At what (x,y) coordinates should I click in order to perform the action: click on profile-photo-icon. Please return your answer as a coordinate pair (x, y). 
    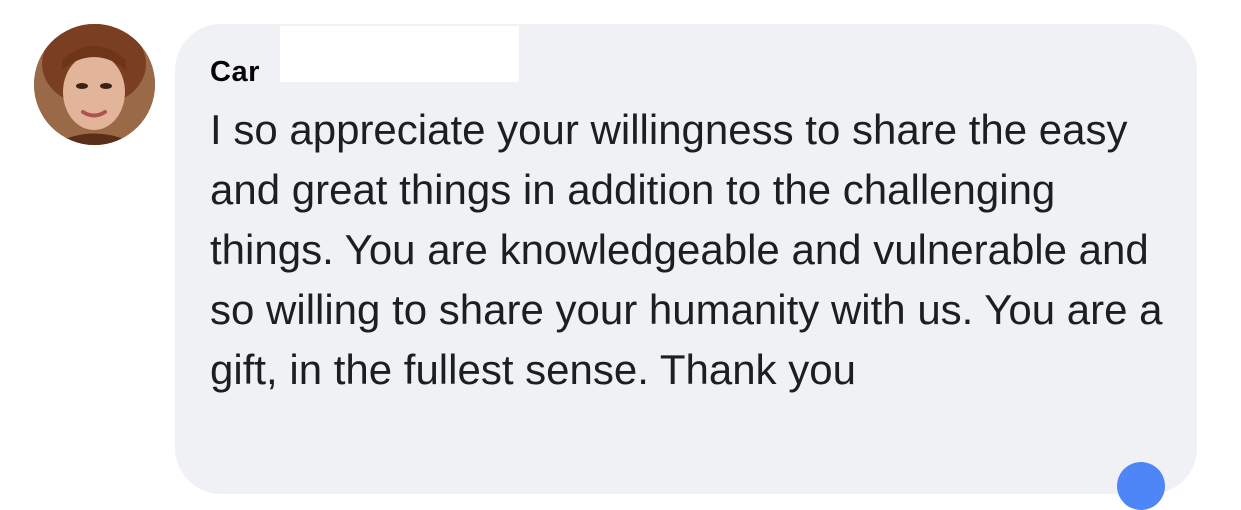
    Looking at the image, I should click on (94, 84).